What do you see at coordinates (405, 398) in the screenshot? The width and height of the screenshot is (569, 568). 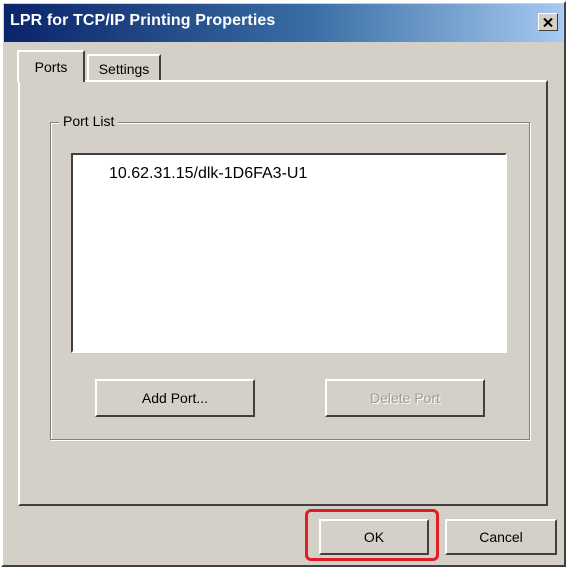 I see `delete-port-button: Delete Port` at bounding box center [405, 398].